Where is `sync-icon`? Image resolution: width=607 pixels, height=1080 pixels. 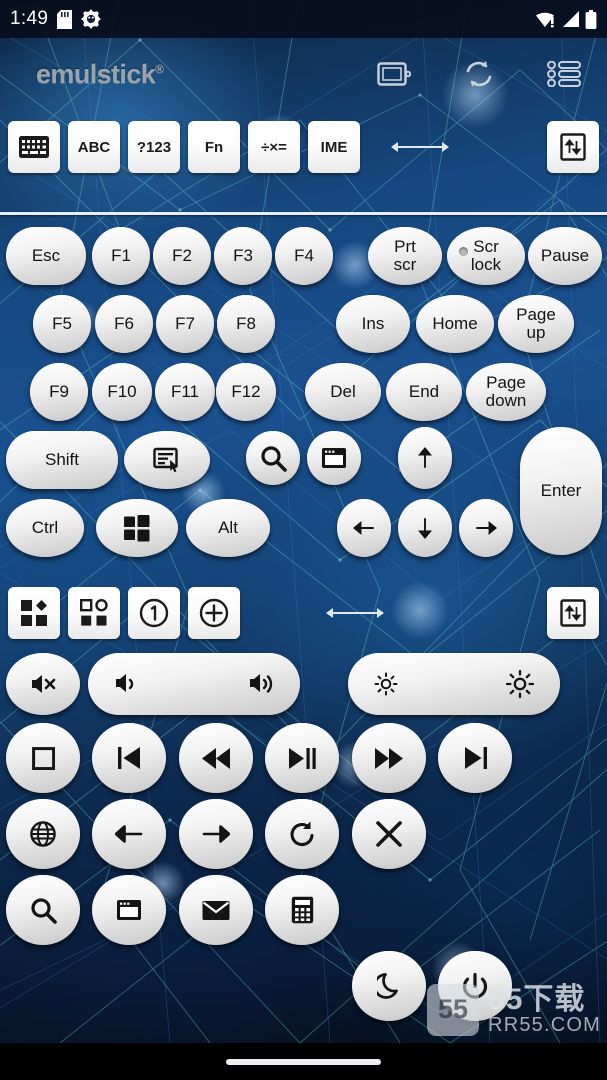
sync-icon is located at coordinates (479, 74).